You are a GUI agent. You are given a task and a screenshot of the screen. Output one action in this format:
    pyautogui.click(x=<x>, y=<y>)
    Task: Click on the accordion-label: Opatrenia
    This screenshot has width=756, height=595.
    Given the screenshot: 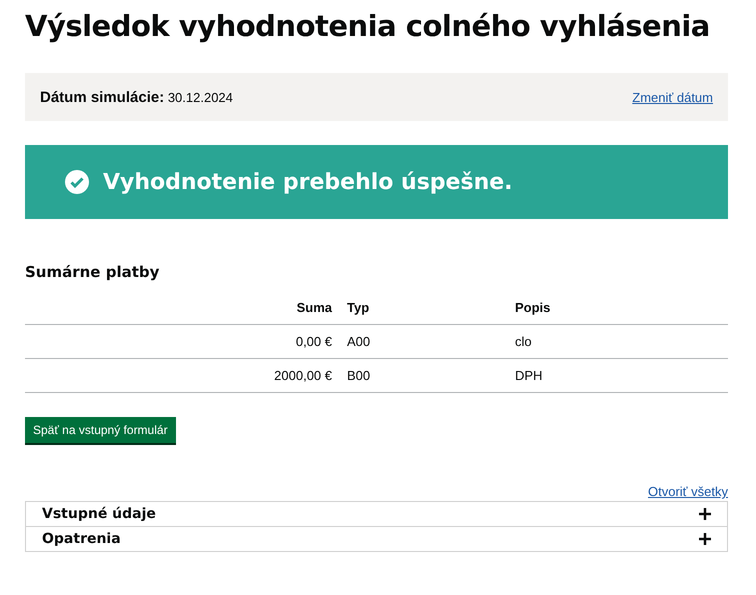 What is the action you would take?
    pyautogui.click(x=81, y=539)
    